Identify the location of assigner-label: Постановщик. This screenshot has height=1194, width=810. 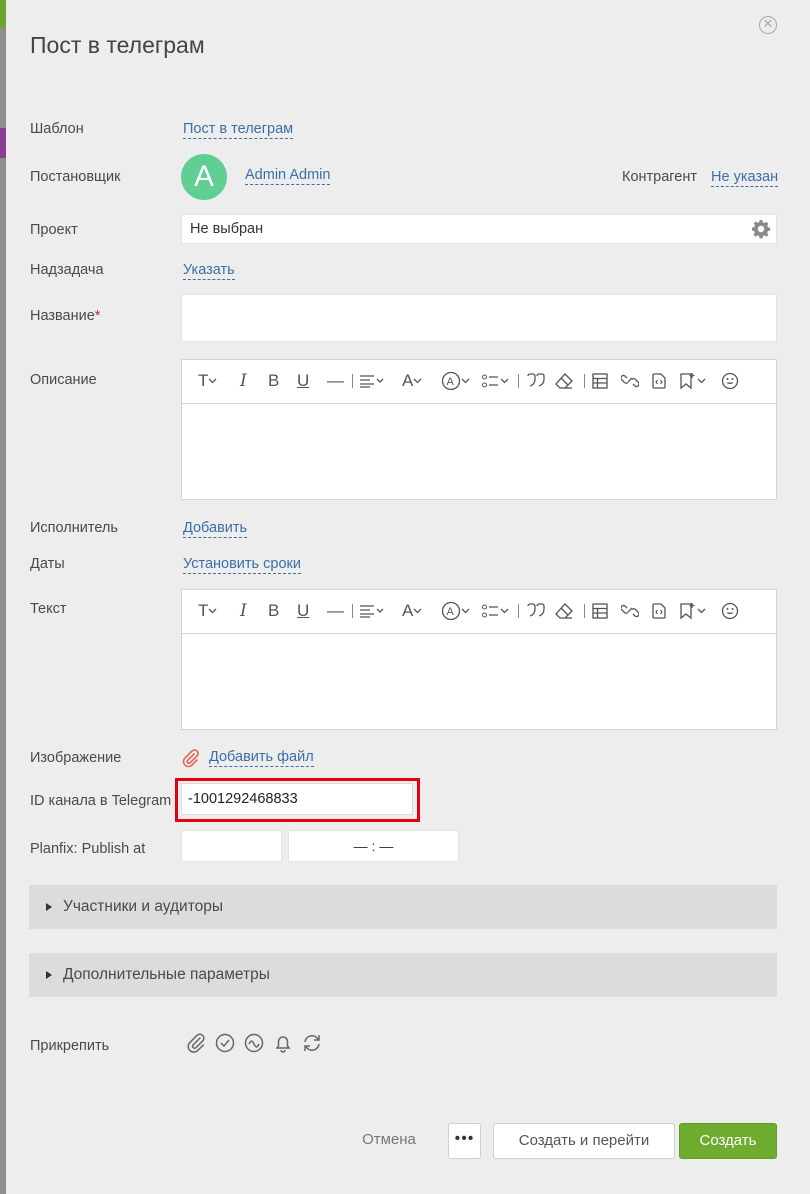
(75, 177).